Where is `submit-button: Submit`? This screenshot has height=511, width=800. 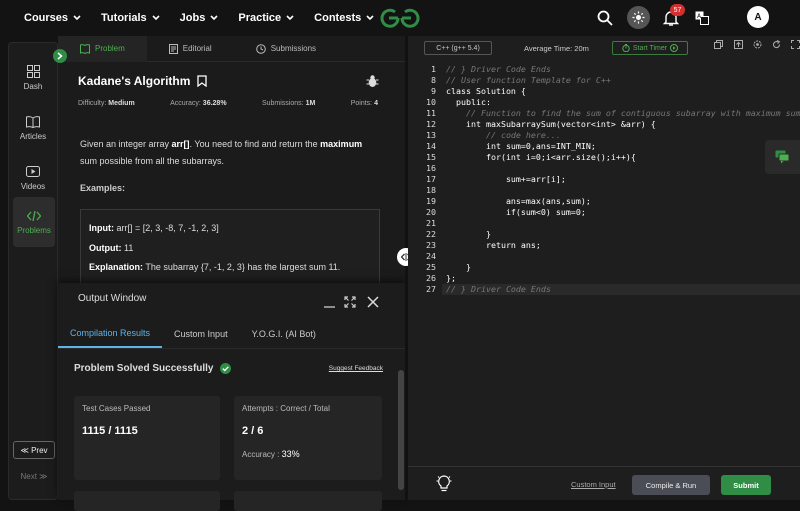
submit-button: Submit is located at coordinates (746, 485).